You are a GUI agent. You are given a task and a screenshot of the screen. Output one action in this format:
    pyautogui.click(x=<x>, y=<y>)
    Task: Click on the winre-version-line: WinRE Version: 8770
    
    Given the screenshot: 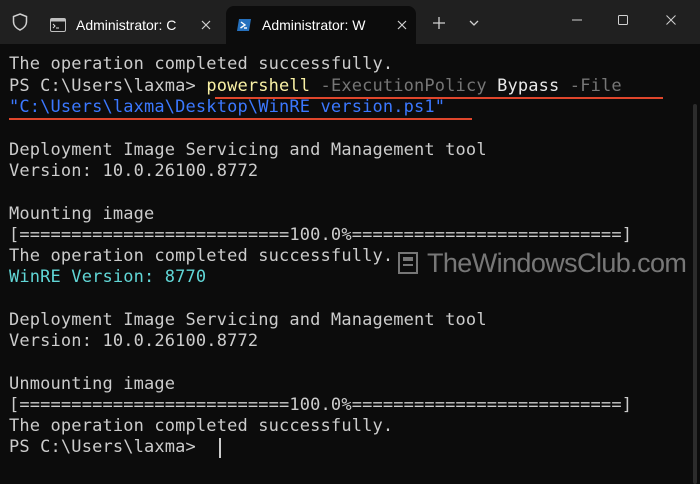 What is the action you would take?
    pyautogui.click(x=108, y=277)
    